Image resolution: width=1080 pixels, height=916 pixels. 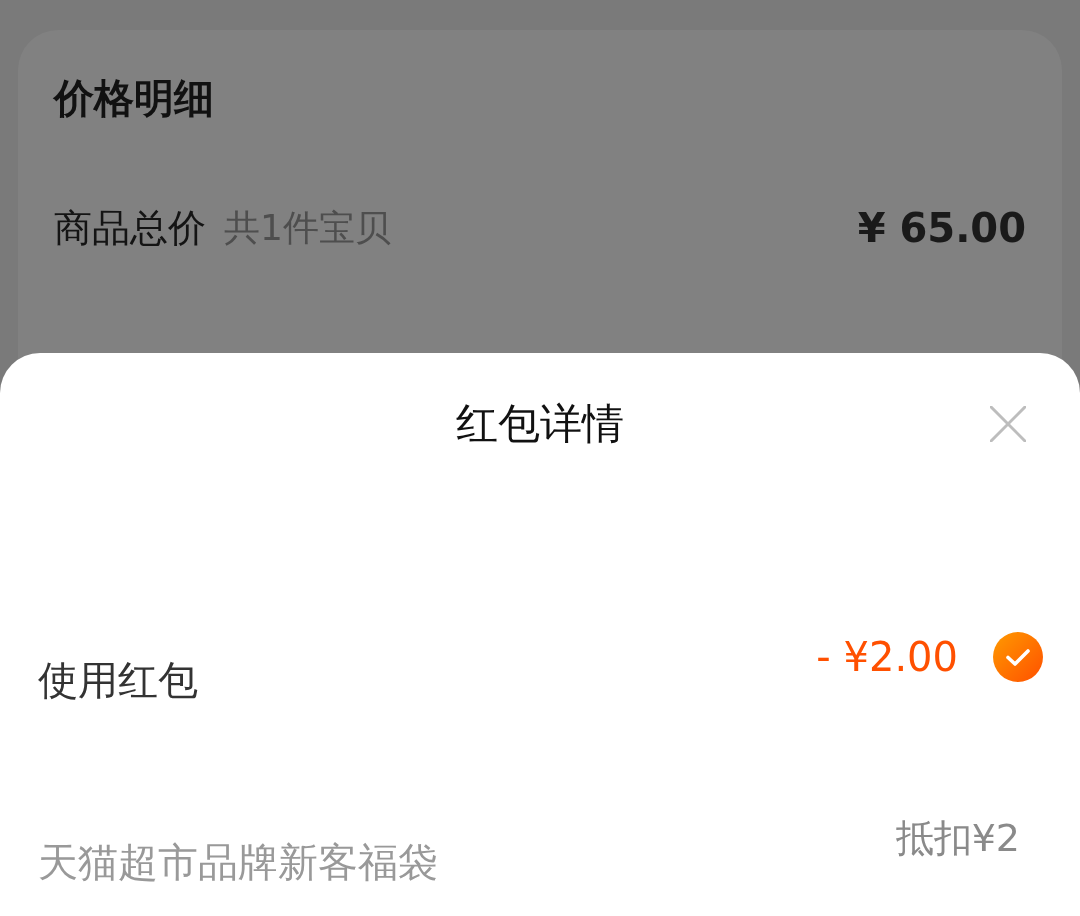 I want to click on card-title: 价格明细, so click(x=134, y=98).